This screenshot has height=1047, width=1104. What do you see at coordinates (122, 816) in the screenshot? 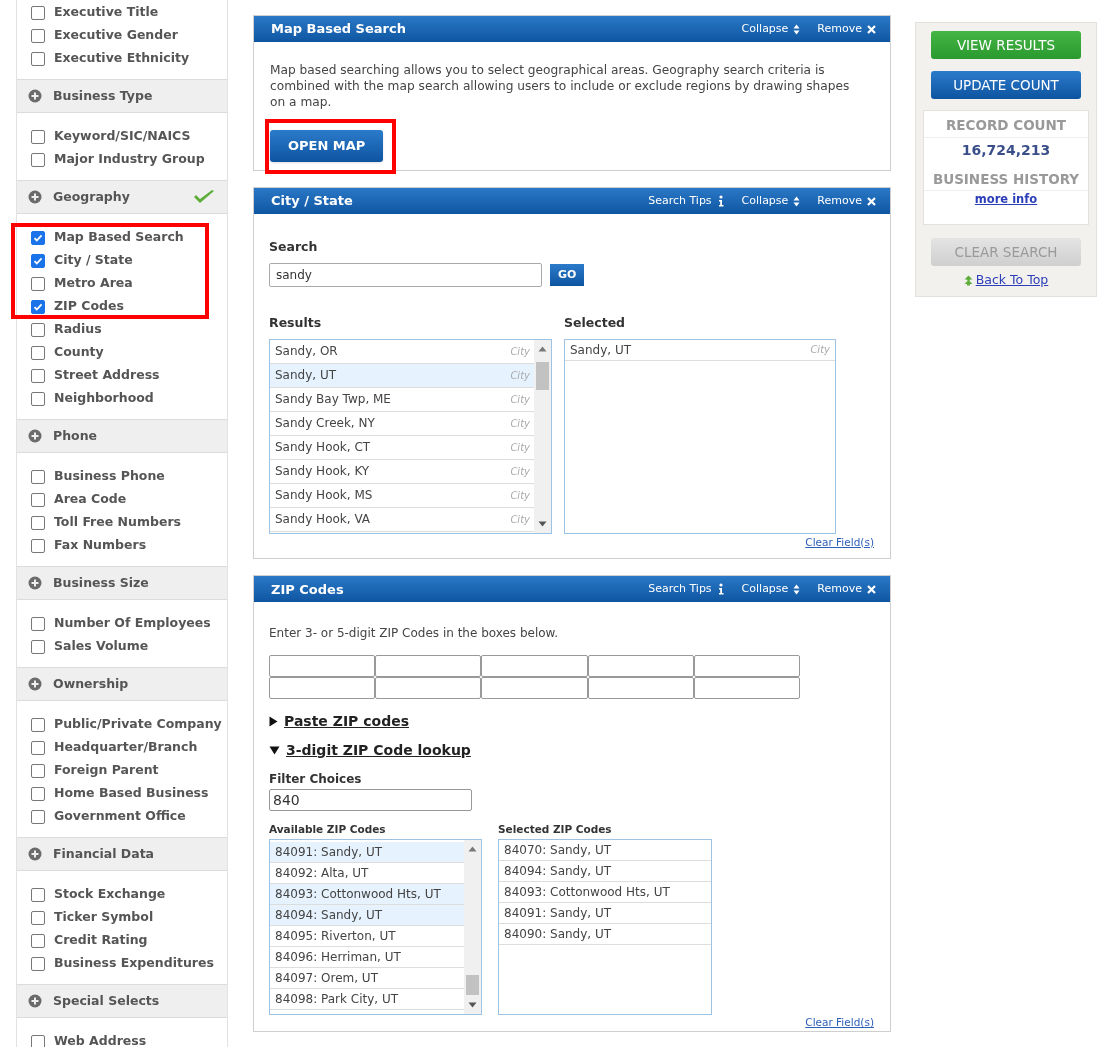
I see `filter-checkbox: Government Office` at bounding box center [122, 816].